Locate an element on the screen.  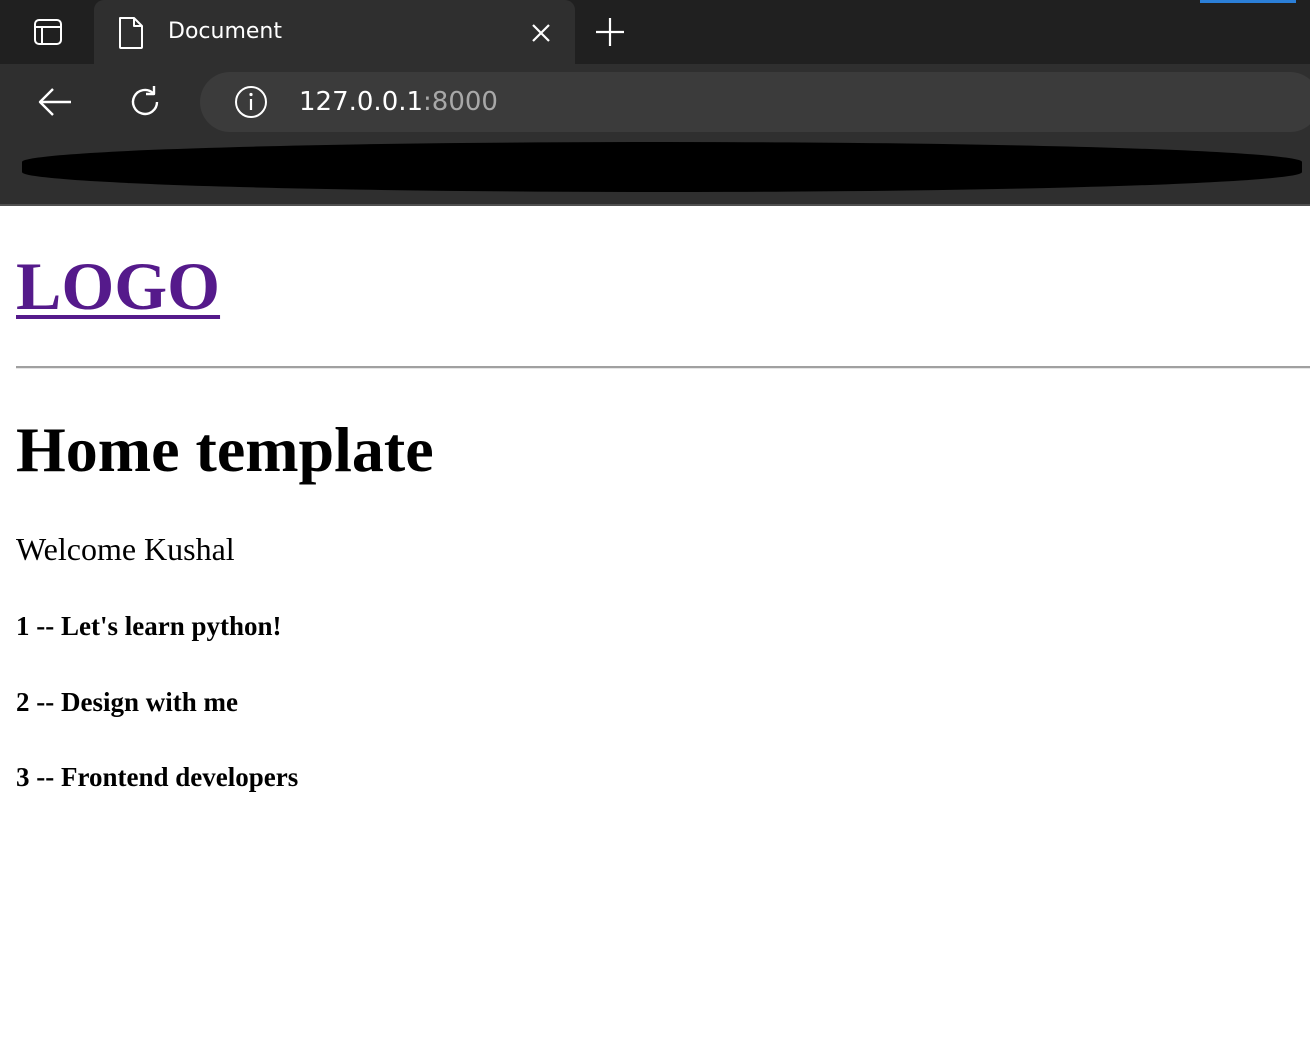
new-tab-button is located at coordinates (610, 32).